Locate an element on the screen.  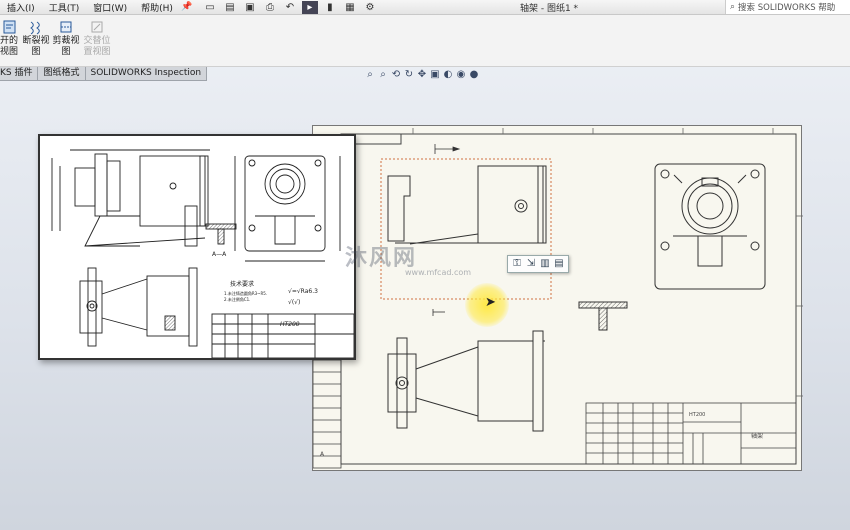
ribbon-label-2b: 图 is located at coordinates (36, 52).